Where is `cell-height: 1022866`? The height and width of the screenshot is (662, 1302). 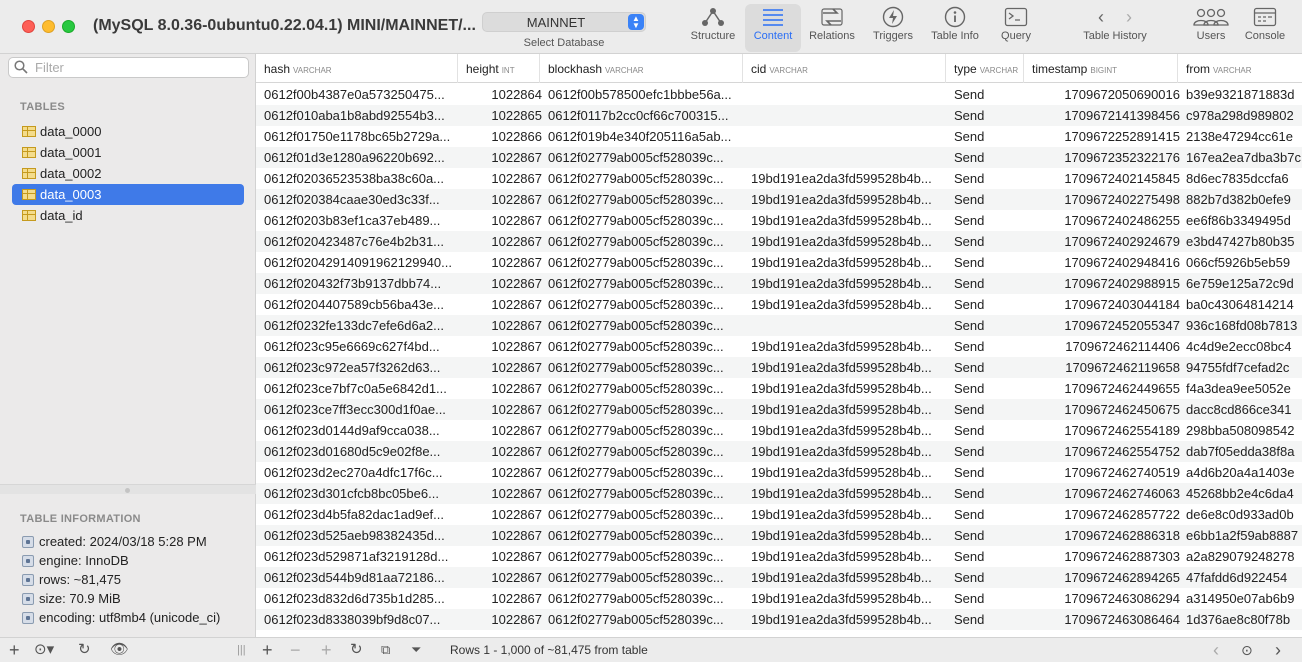 cell-height: 1022866 is located at coordinates (502, 136).